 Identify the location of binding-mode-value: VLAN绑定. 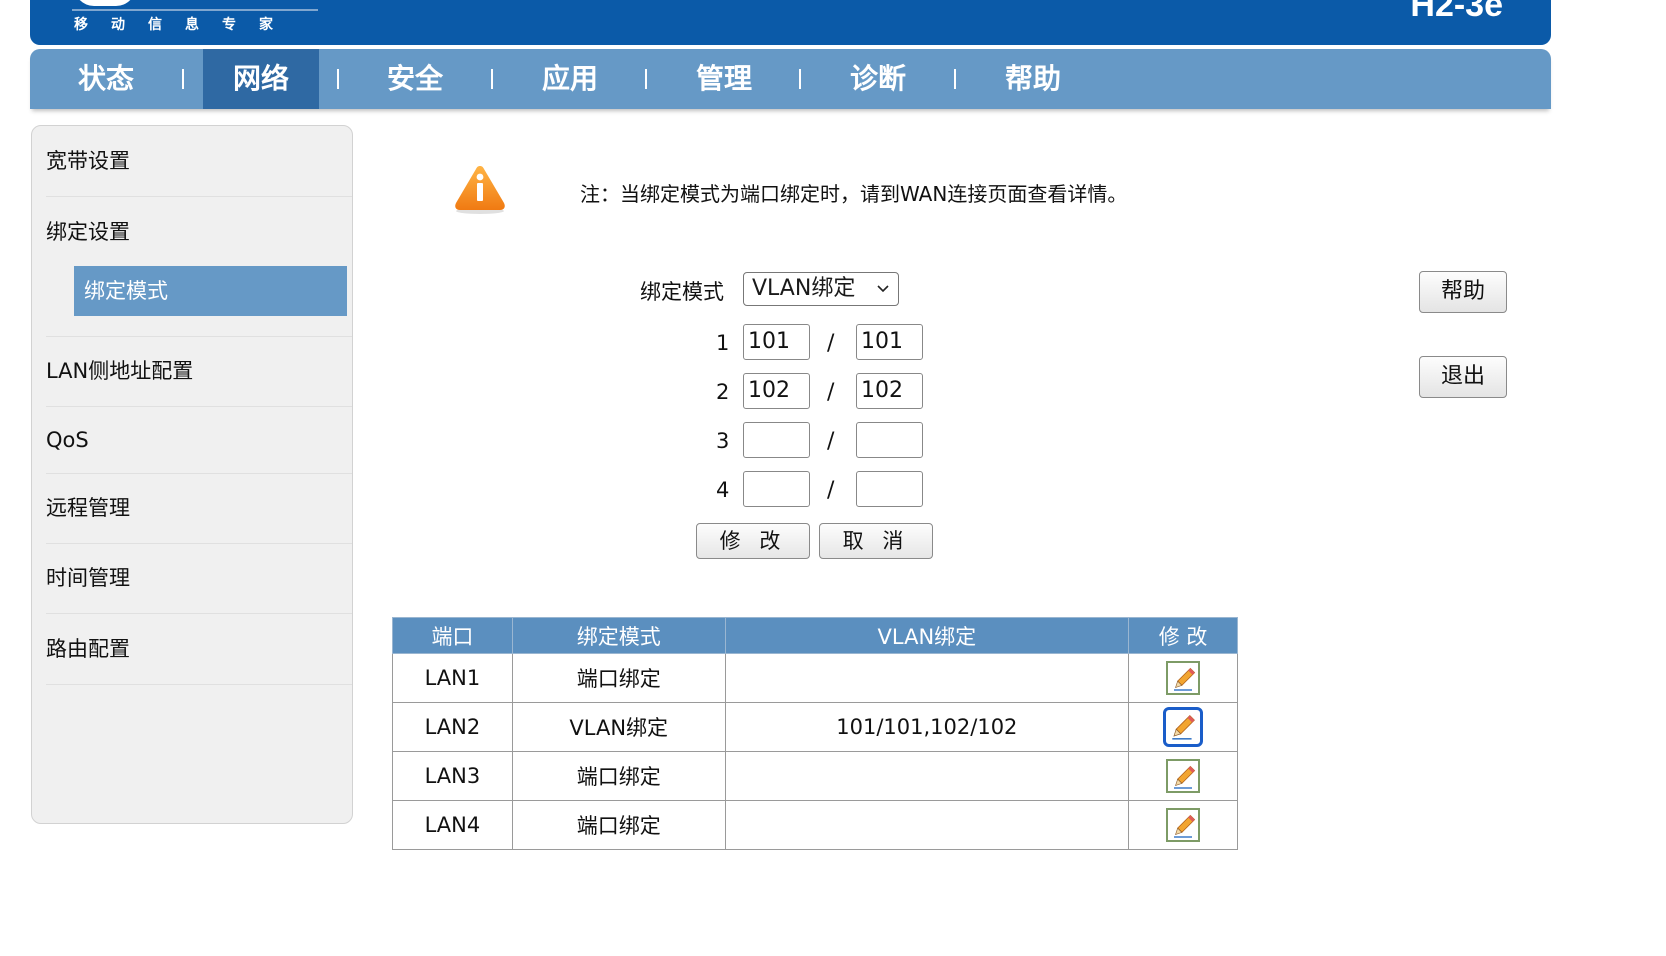
(804, 288).